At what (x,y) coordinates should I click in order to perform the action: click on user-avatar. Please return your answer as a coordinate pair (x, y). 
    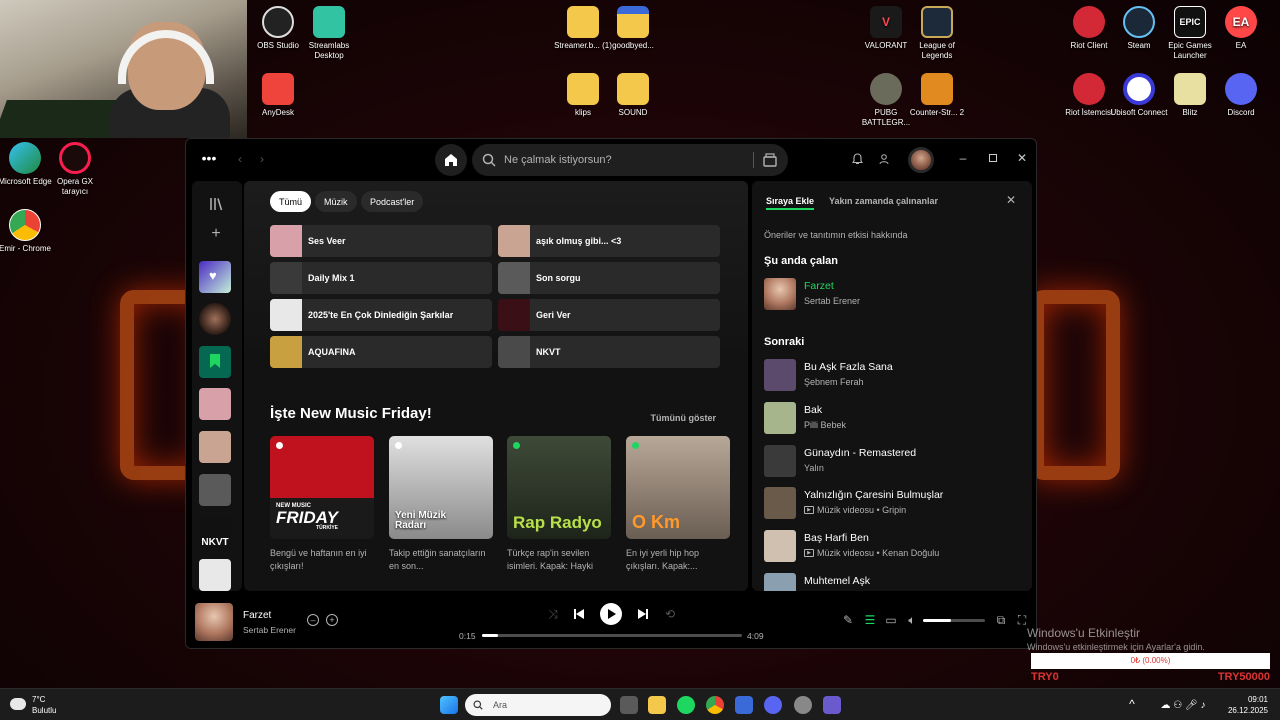
    Looking at the image, I should click on (921, 160).